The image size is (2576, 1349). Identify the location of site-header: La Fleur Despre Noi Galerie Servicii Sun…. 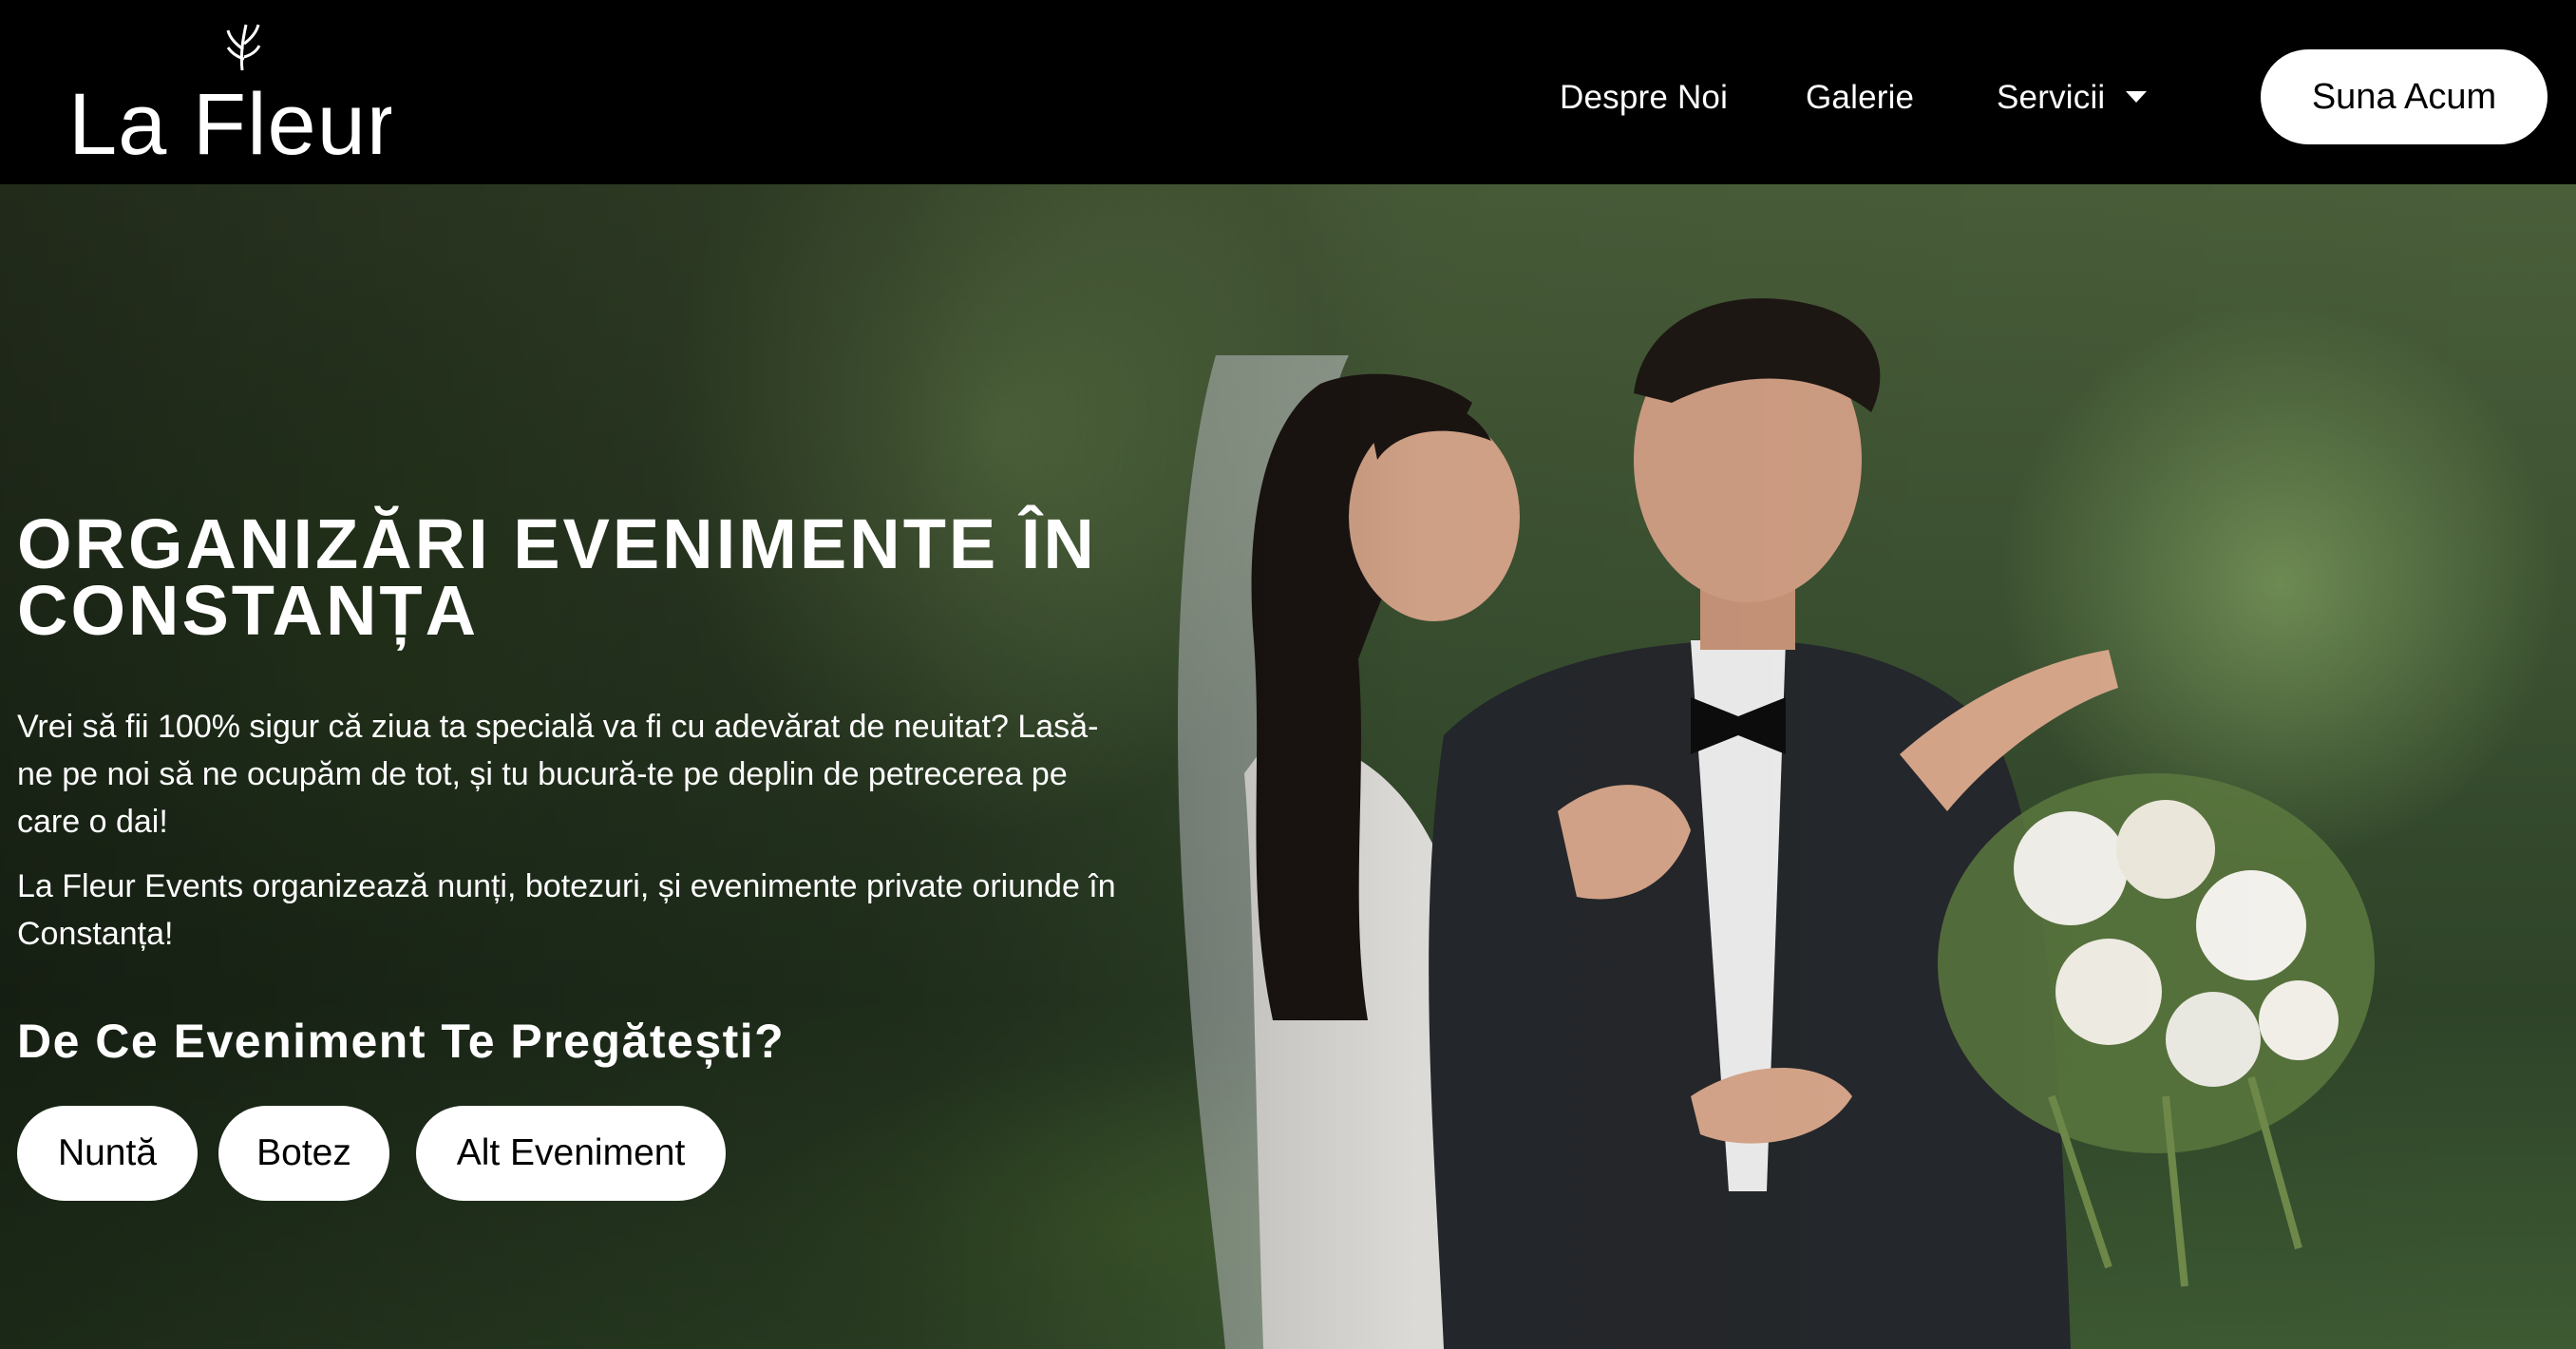
(1288, 92).